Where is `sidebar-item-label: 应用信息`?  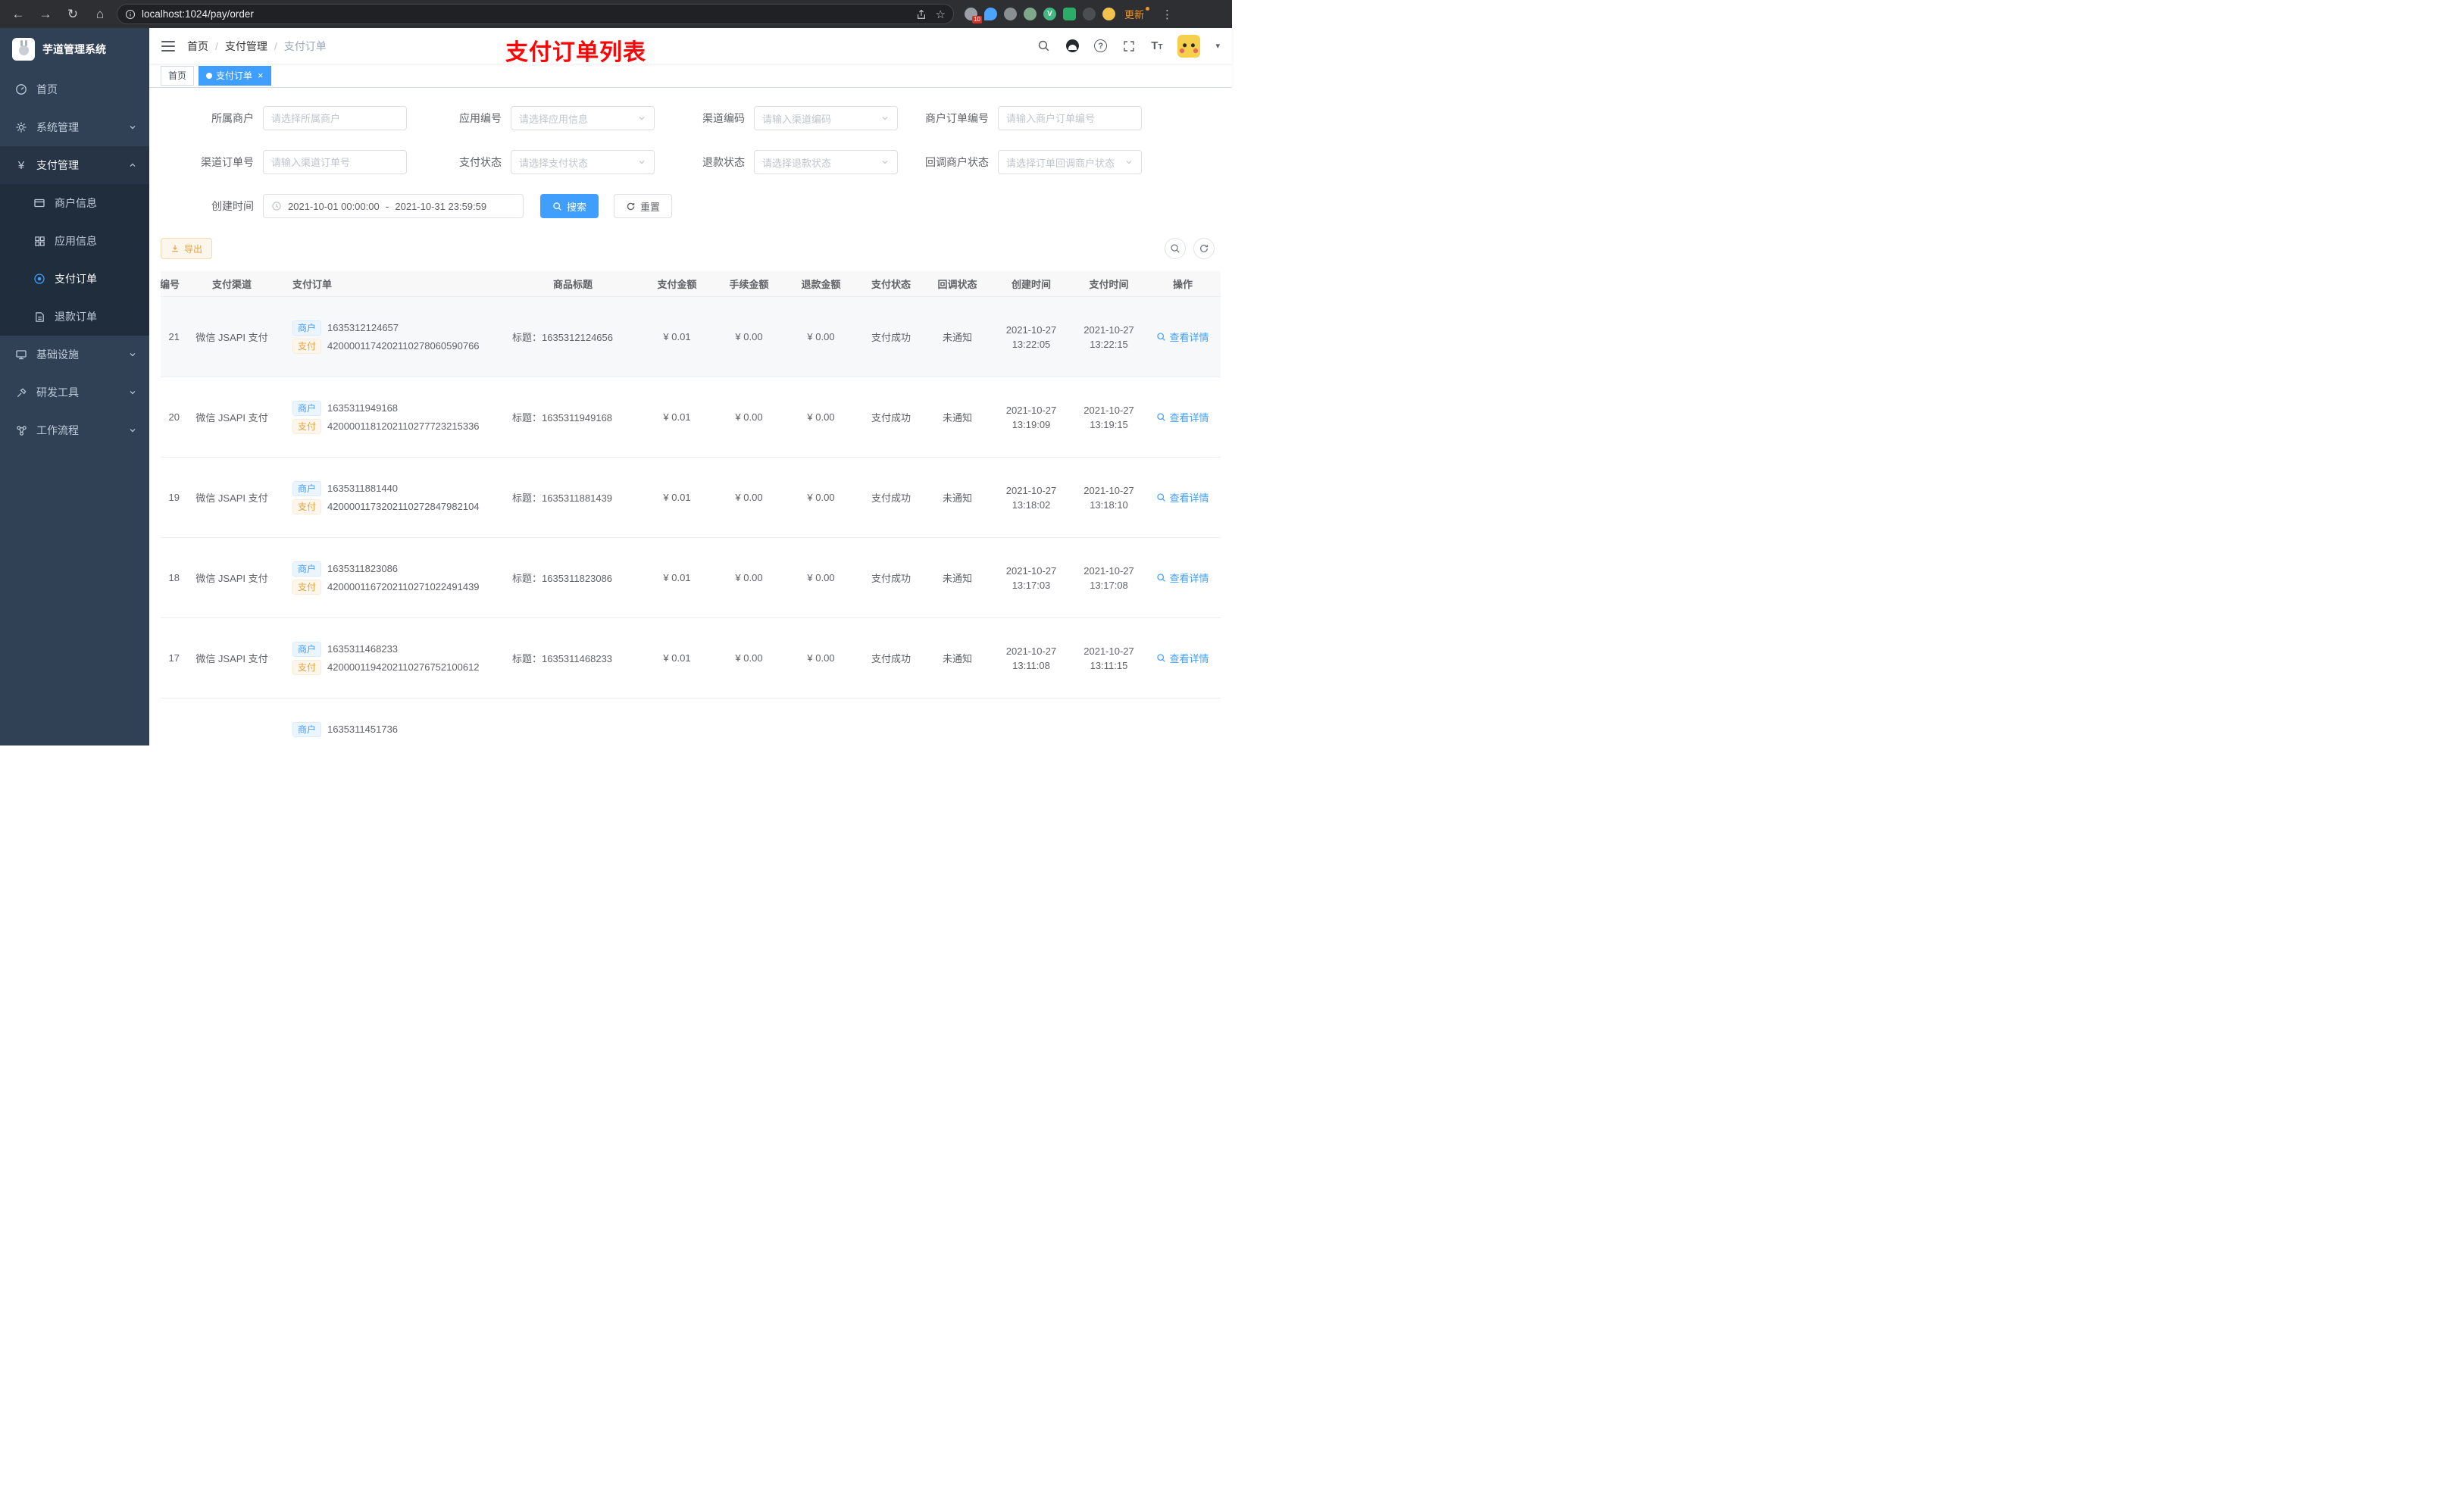 sidebar-item-label: 应用信息 is located at coordinates (76, 241).